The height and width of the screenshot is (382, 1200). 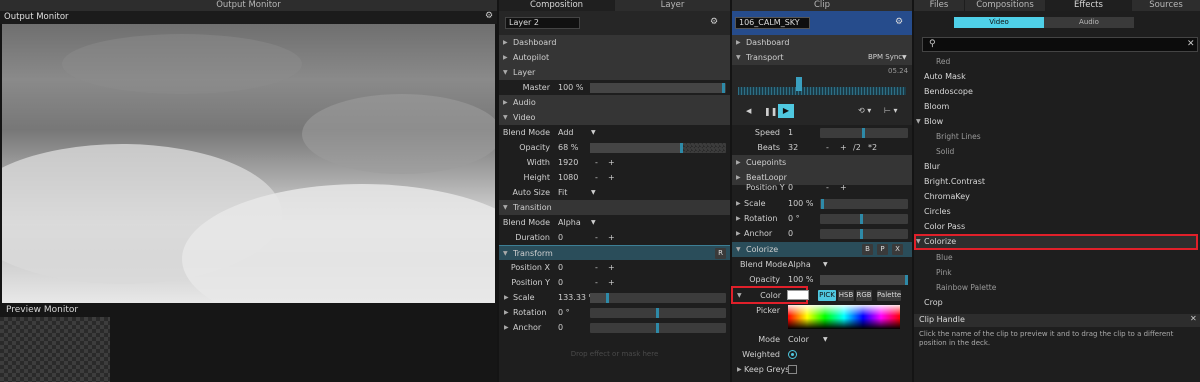 What do you see at coordinates (568, 177) in the screenshot?
I see `param-value: 1080` at bounding box center [568, 177].